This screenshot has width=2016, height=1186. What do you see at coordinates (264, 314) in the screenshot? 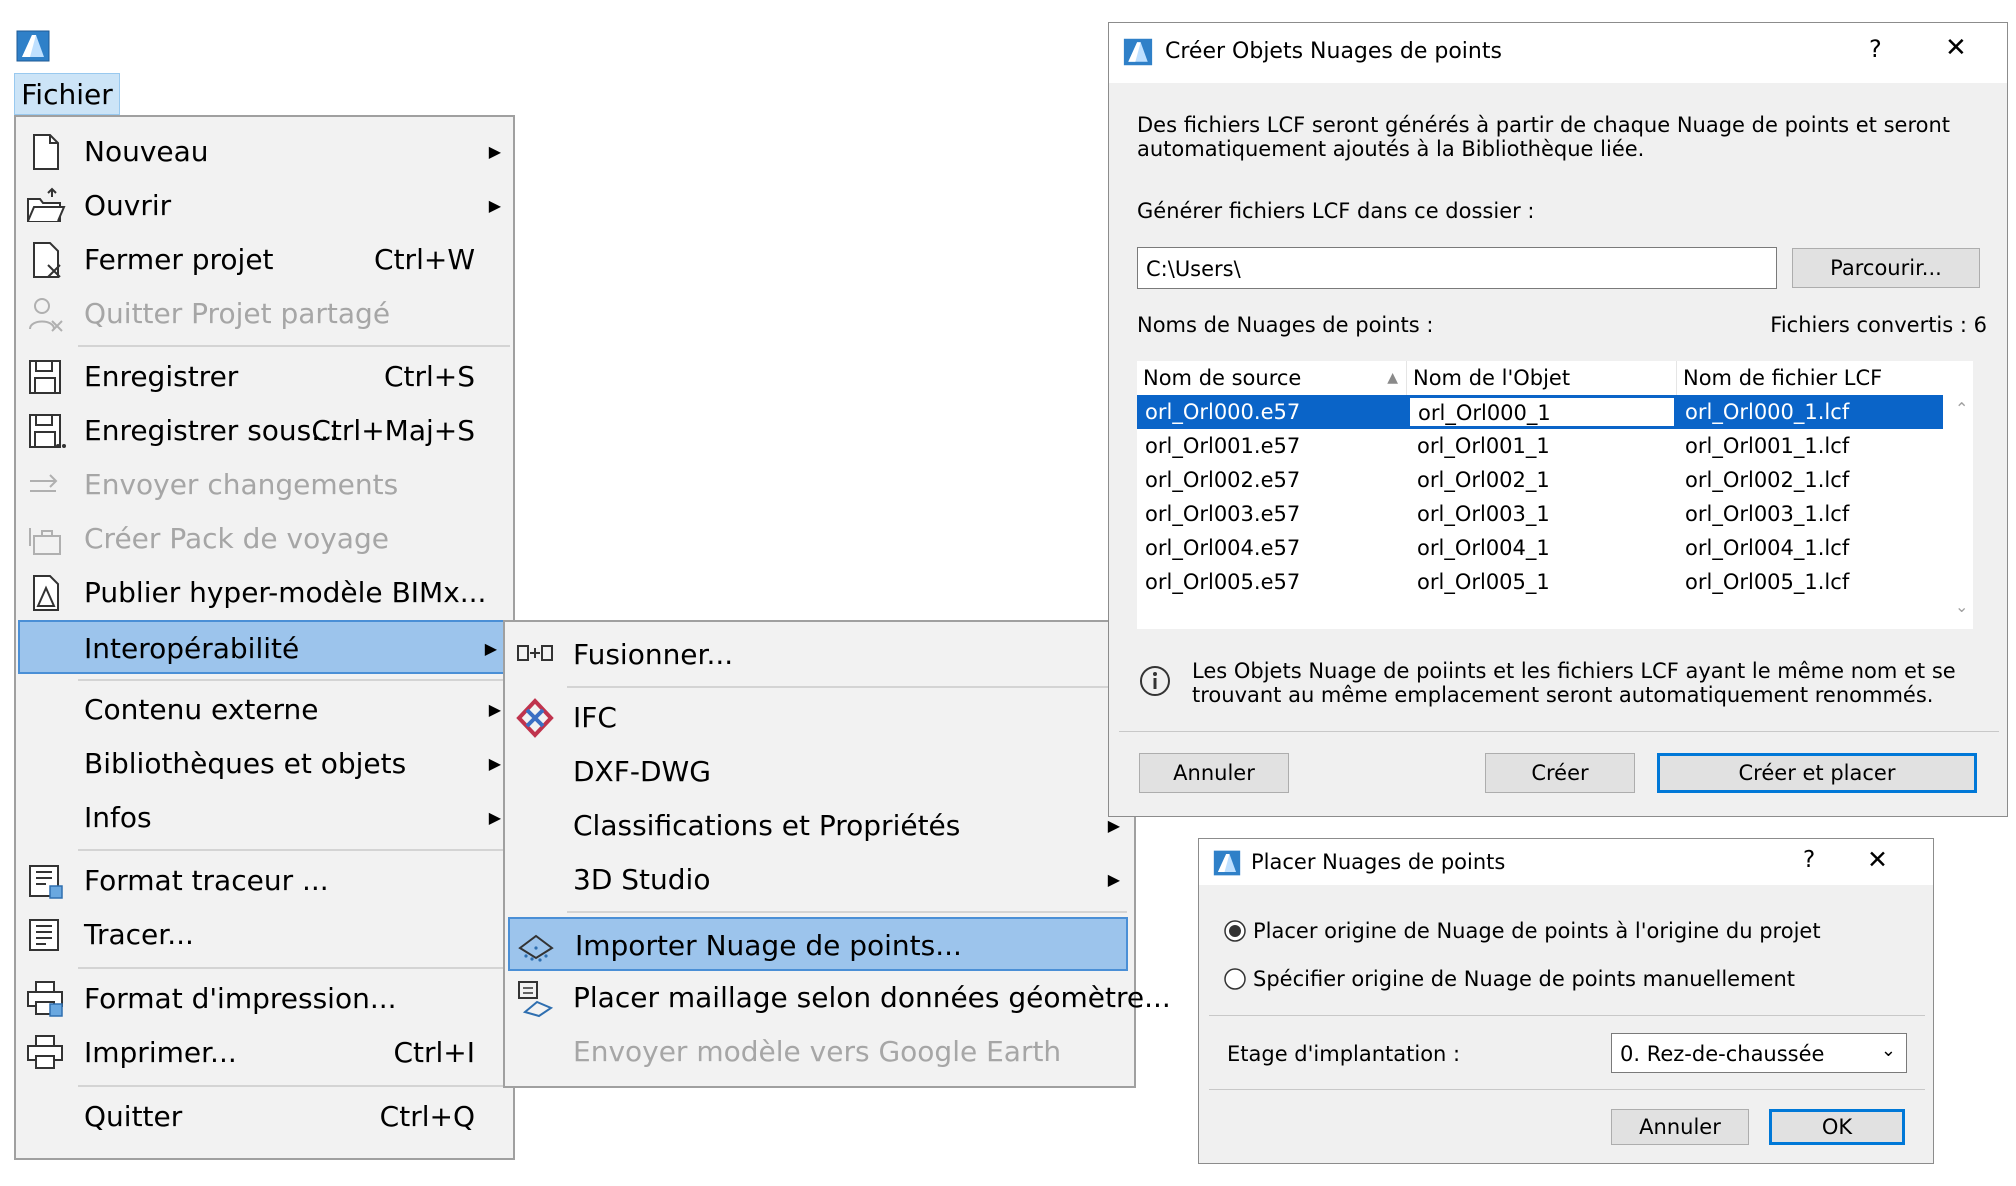
I see `menu-item-quitter-projet-partage: Quitter Projet partagé` at bounding box center [264, 314].